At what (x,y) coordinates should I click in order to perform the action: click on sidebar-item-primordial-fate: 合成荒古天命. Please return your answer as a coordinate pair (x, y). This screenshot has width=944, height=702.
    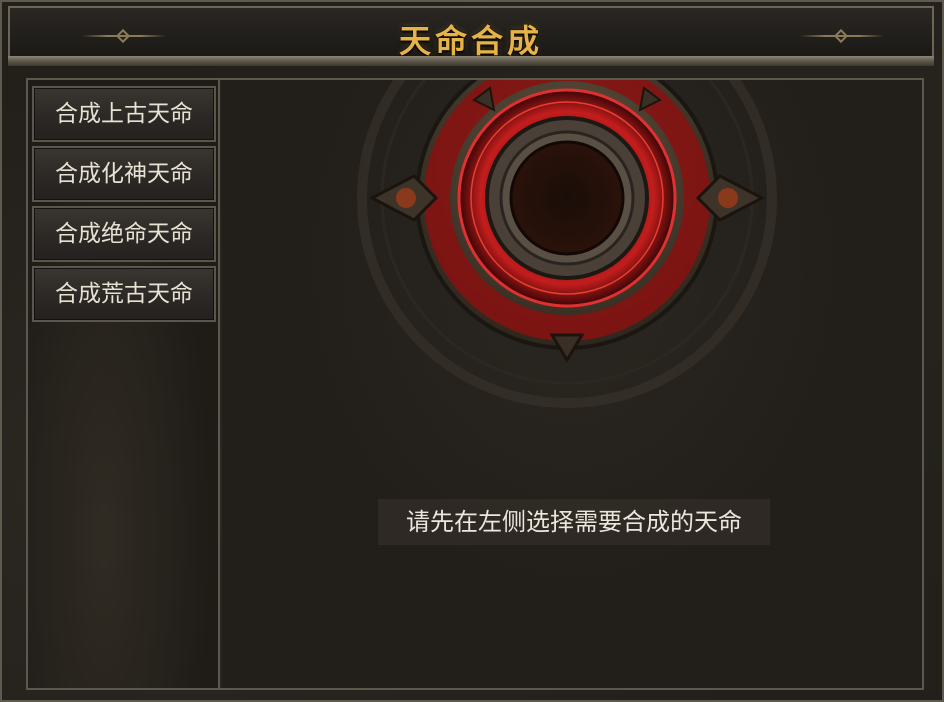
    Looking at the image, I should click on (124, 294).